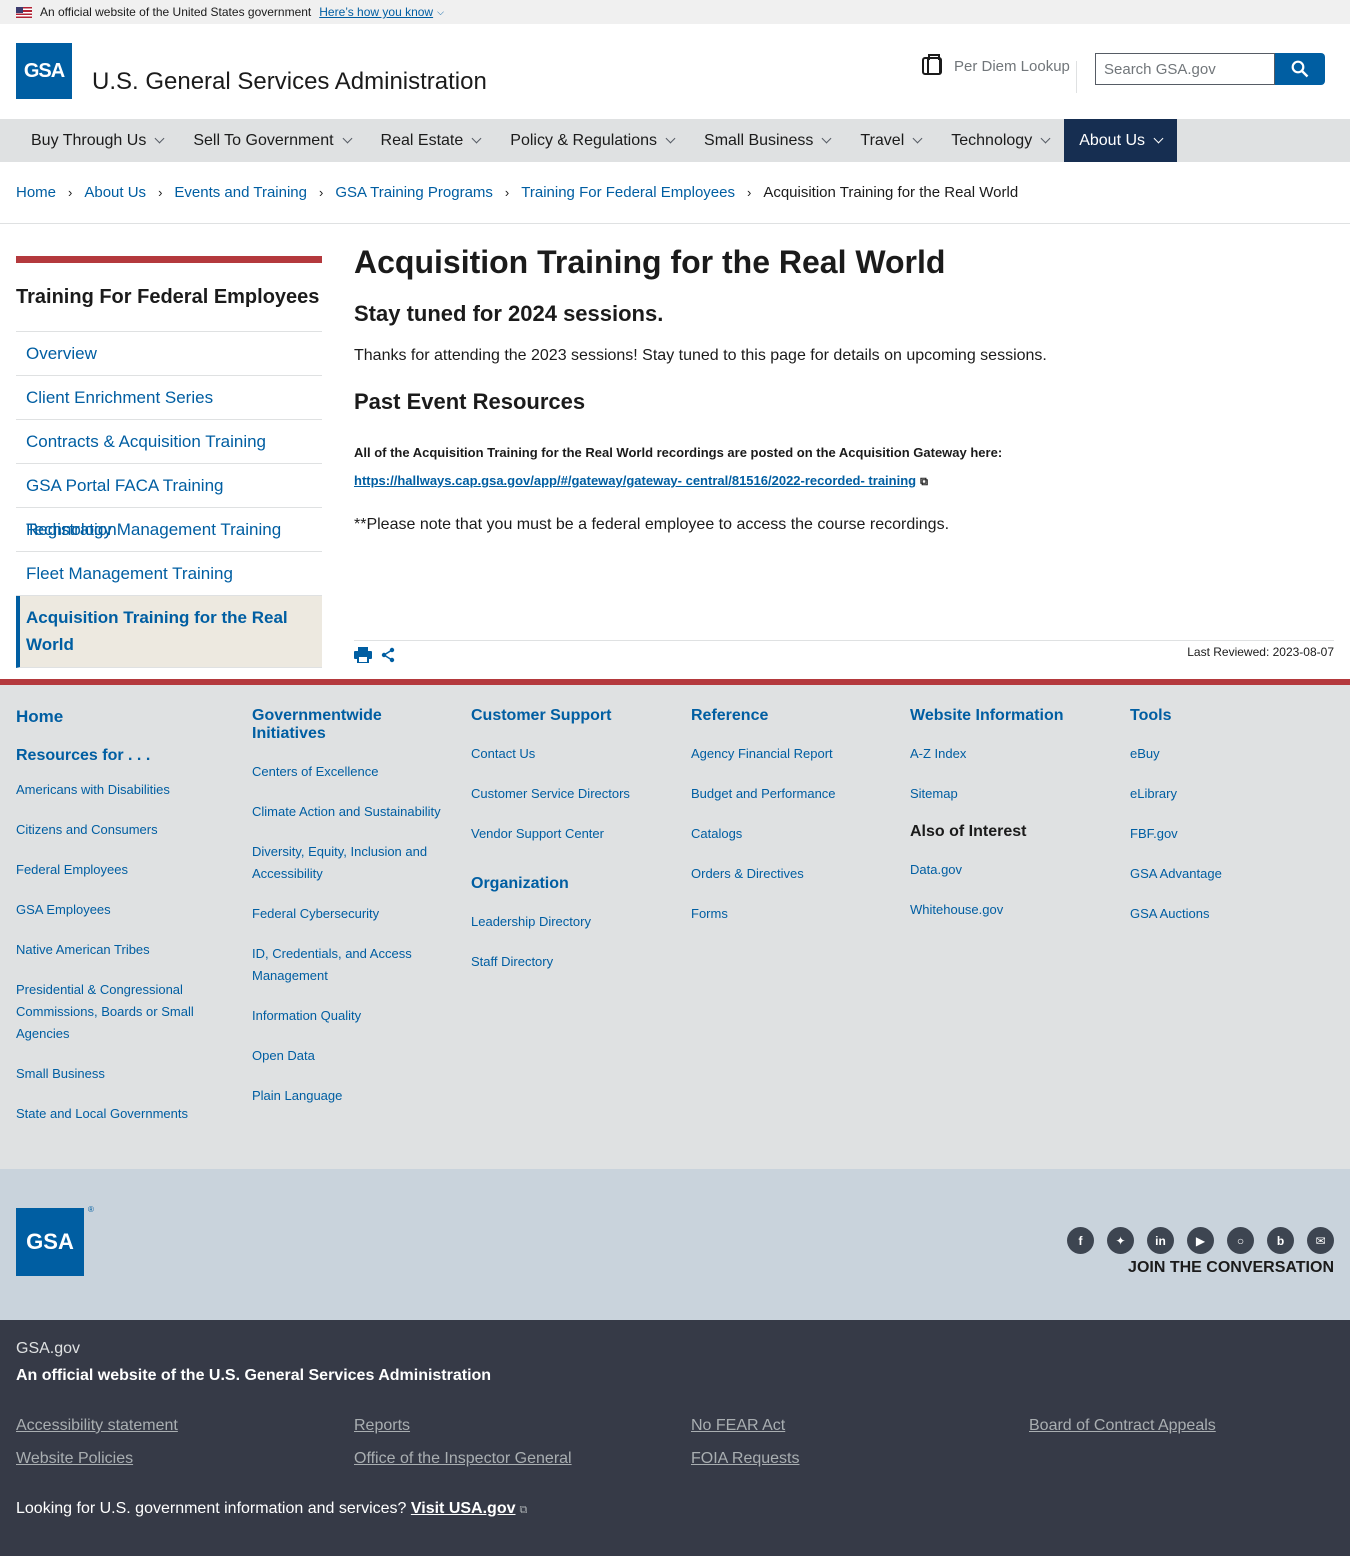  What do you see at coordinates (169, 530) in the screenshot?
I see `sidenav-item-technology-management: Technology Management Training` at bounding box center [169, 530].